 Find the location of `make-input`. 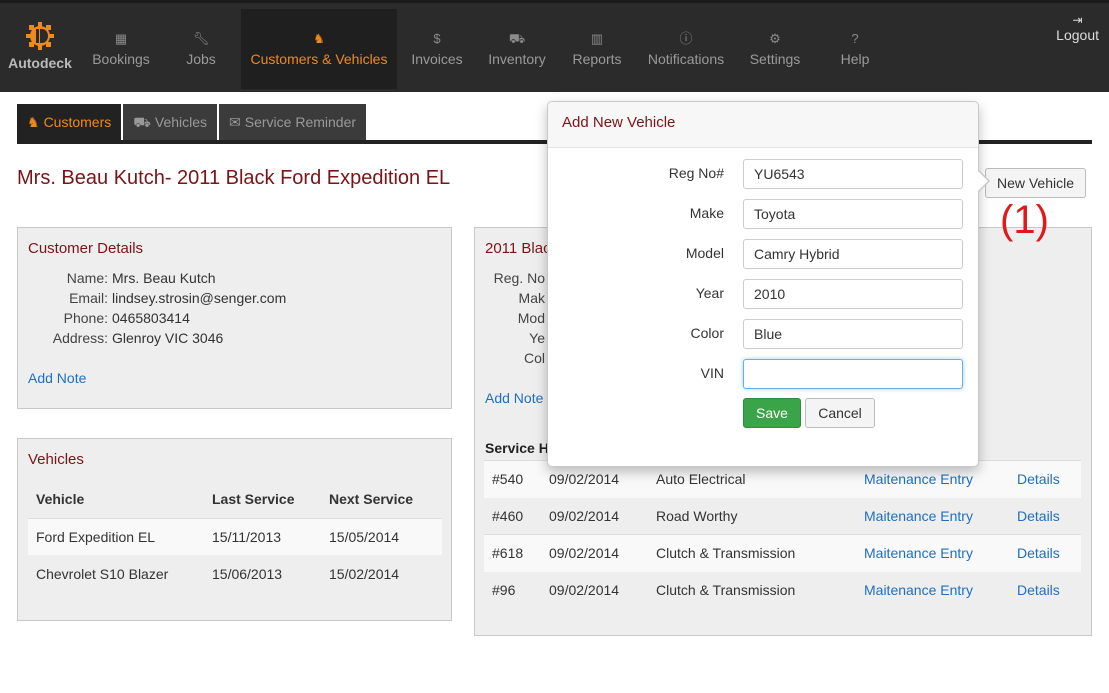

make-input is located at coordinates (853, 214).